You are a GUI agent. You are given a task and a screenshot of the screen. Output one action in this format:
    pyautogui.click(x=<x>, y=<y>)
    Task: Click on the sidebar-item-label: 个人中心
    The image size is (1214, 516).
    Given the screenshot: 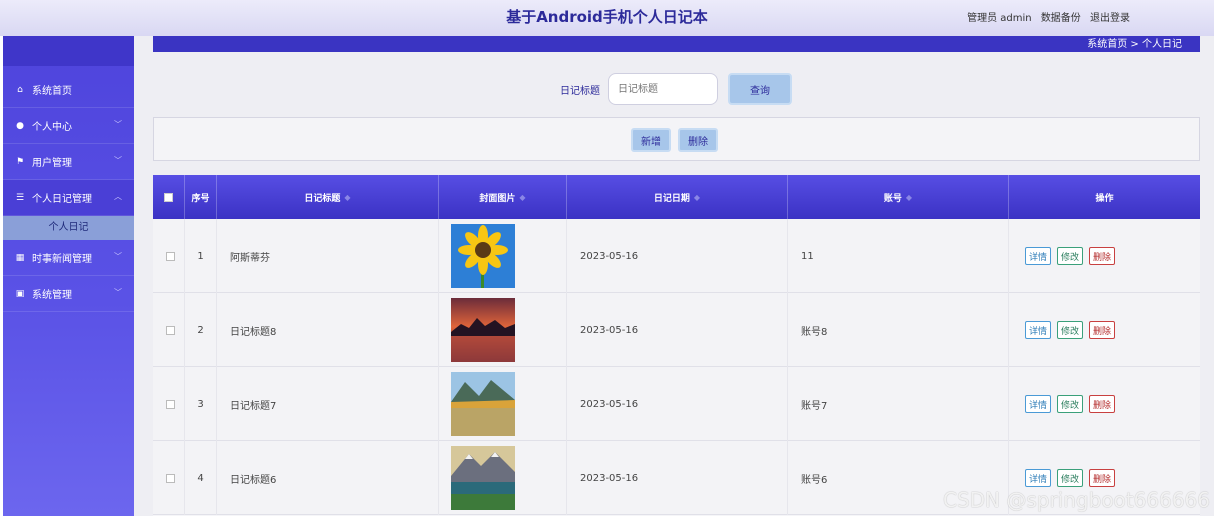 What is the action you would take?
    pyautogui.click(x=52, y=127)
    